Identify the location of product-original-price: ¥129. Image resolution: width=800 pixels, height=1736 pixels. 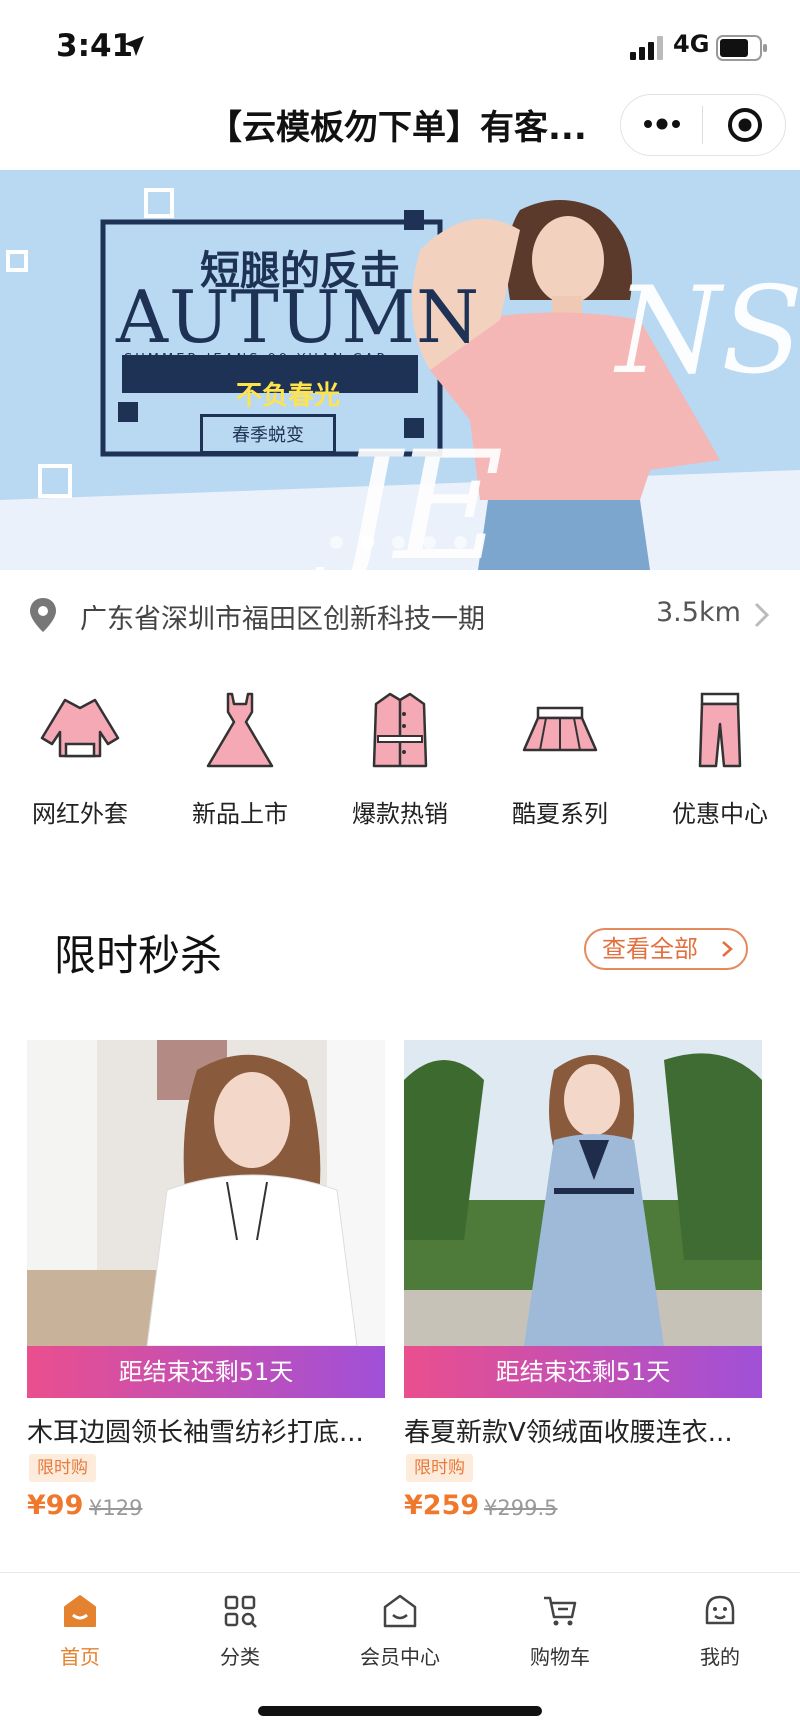
(116, 1508).